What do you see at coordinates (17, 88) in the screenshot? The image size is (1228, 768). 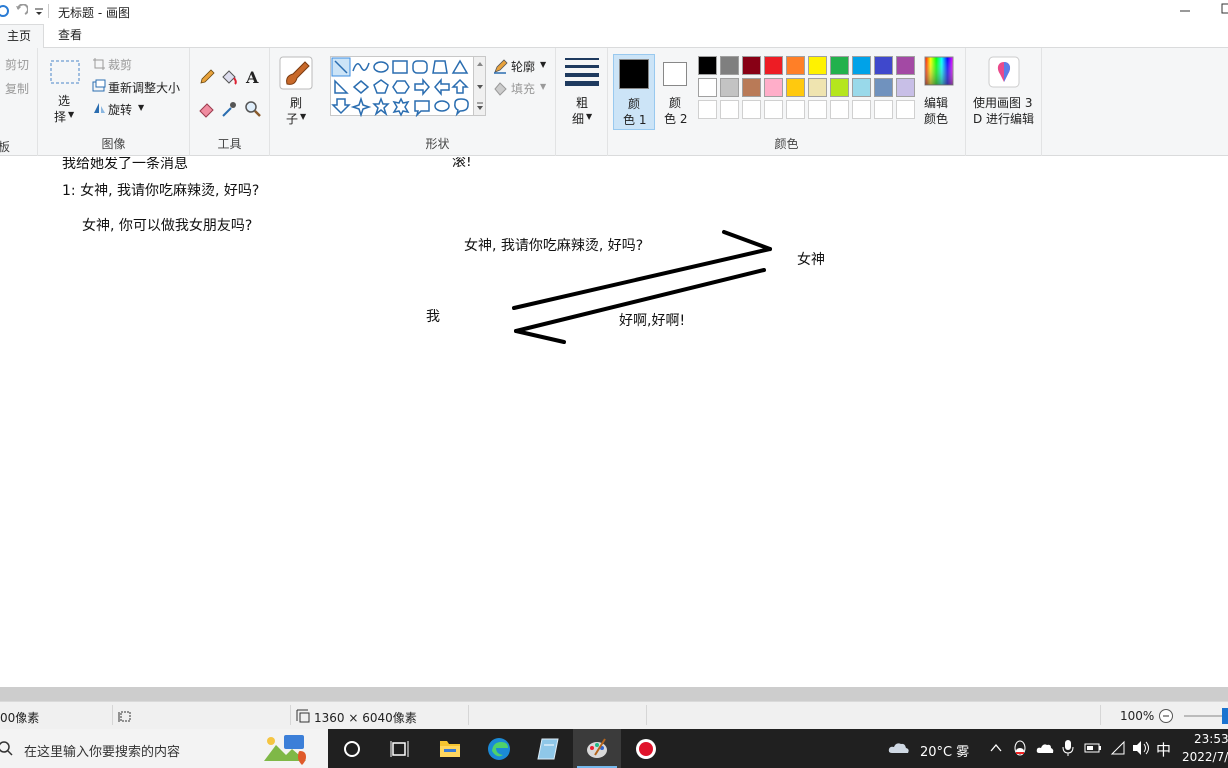 I see `copy-button: 复制` at bounding box center [17, 88].